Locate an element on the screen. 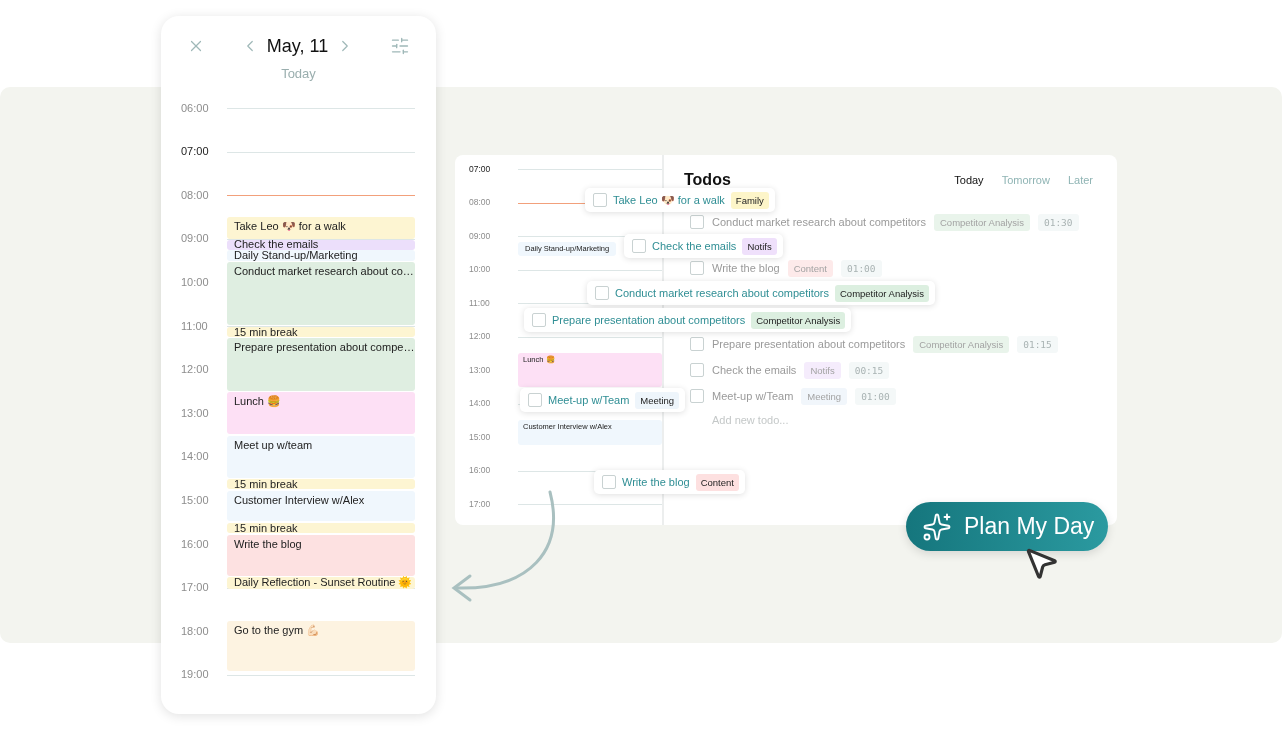 This screenshot has height=731, width=1282. dragged-todo-card: Take Leo 🐶 for a walk Family is located at coordinates (680, 200).